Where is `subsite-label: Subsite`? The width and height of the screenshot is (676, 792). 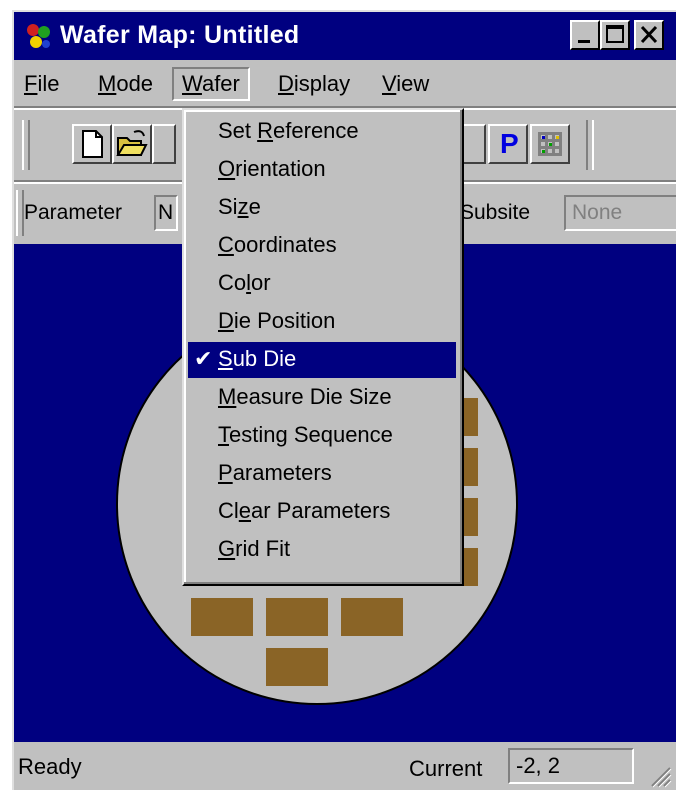 subsite-label: Subsite is located at coordinates (495, 212).